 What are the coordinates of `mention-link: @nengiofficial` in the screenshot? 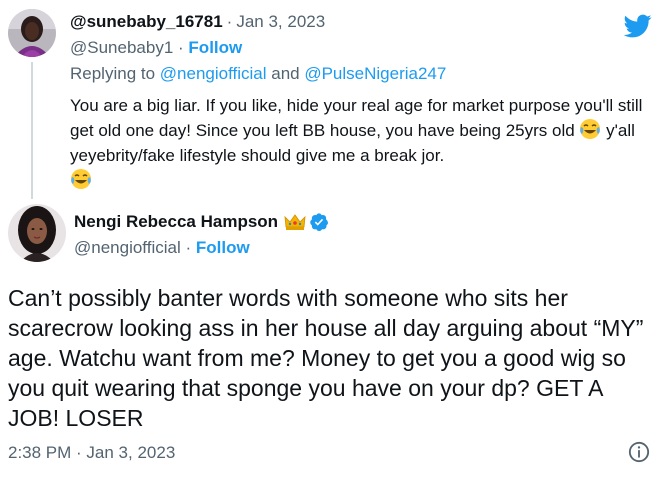 It's located at (213, 73).